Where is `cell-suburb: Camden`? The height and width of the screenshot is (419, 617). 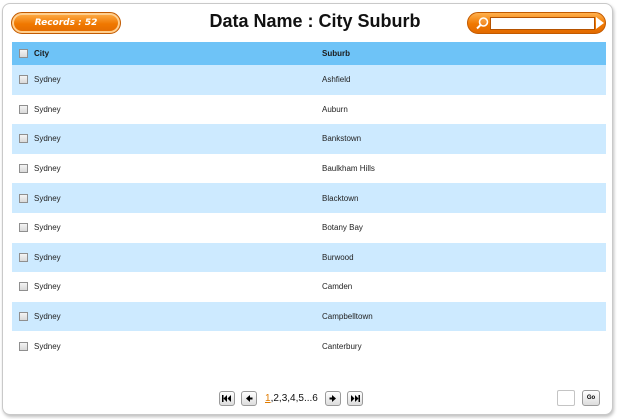
cell-suburb: Camden is located at coordinates (337, 287).